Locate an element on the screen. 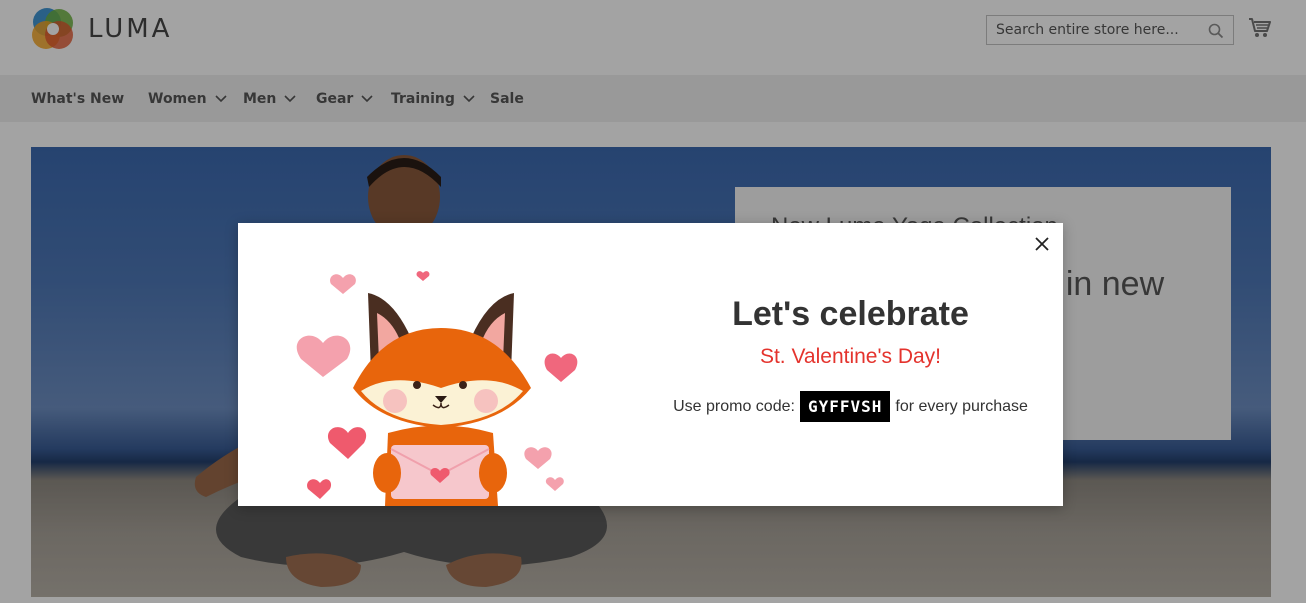  fox-valentine-illustration is located at coordinates (437, 388).